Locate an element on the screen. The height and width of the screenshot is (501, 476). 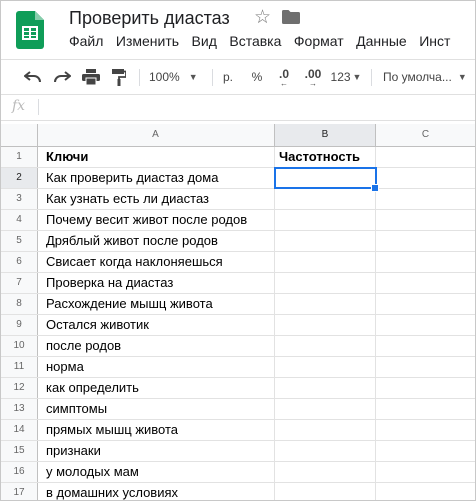
cell-b5 is located at coordinates (325, 241).